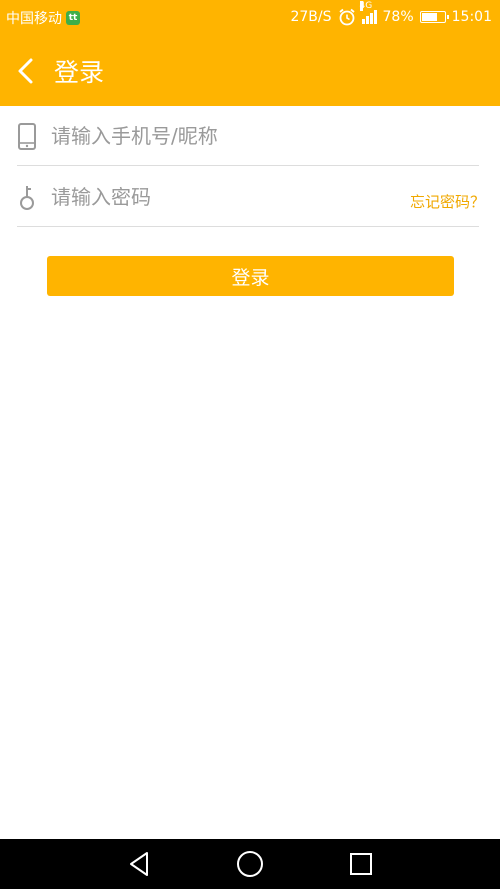  What do you see at coordinates (471, 17) in the screenshot?
I see `clock-time: 15:01` at bounding box center [471, 17].